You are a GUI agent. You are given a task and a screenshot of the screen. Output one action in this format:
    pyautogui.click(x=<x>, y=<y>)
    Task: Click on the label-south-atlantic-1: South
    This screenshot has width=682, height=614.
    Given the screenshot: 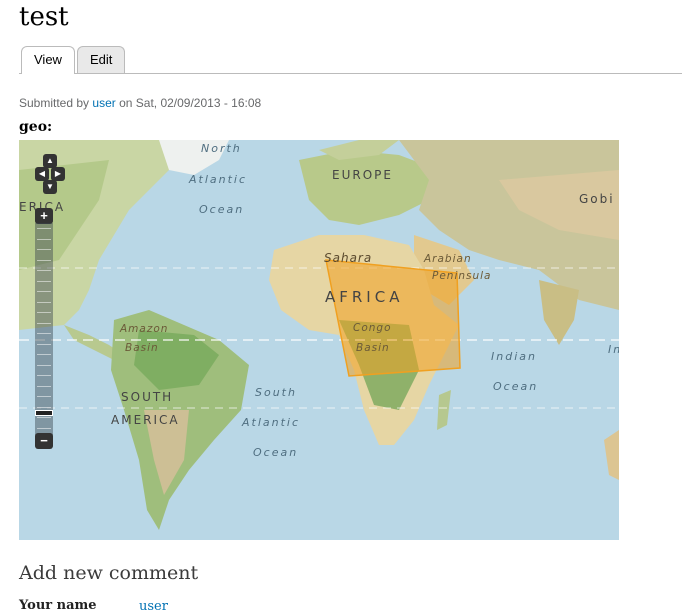 What is the action you would take?
    pyautogui.click(x=276, y=392)
    